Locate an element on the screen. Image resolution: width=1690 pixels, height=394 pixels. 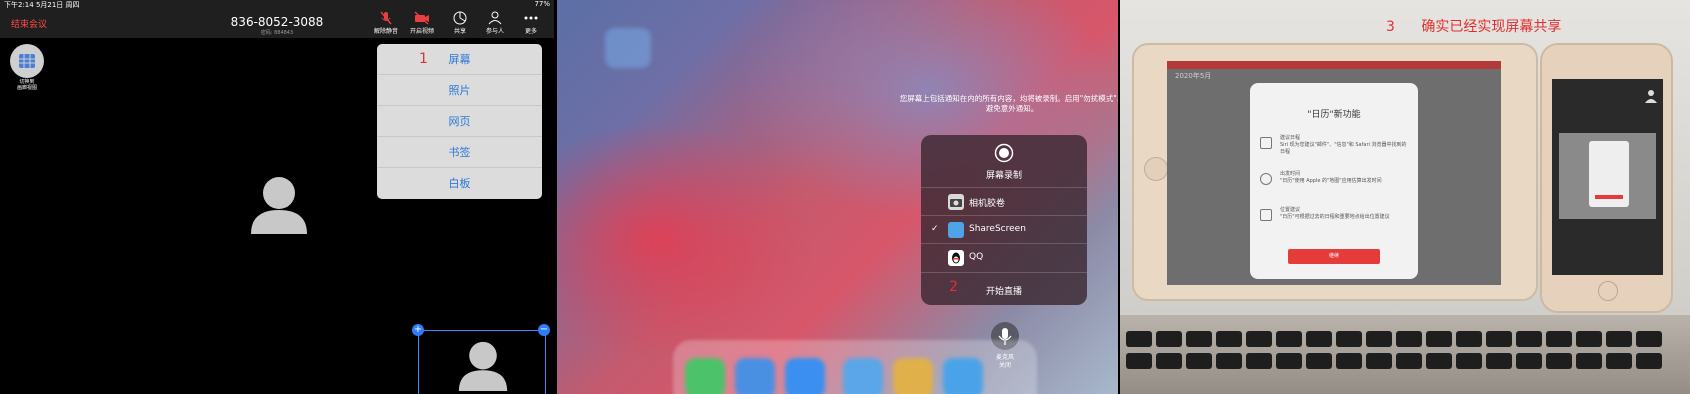
unmute-button: 解除静音 is located at coordinates (386, 23).